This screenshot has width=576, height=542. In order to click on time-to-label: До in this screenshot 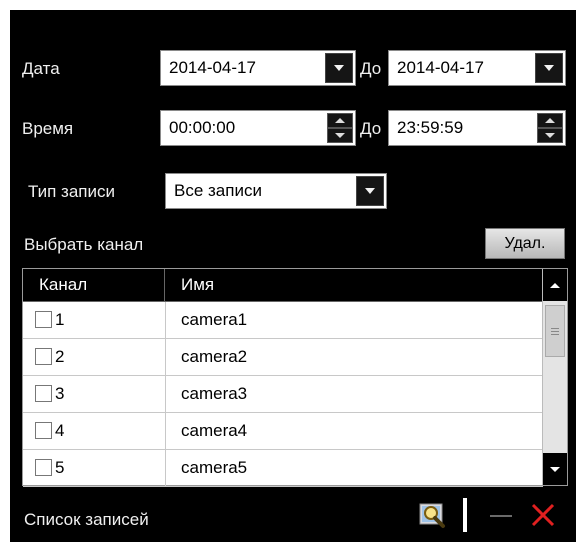, I will do `click(371, 128)`.